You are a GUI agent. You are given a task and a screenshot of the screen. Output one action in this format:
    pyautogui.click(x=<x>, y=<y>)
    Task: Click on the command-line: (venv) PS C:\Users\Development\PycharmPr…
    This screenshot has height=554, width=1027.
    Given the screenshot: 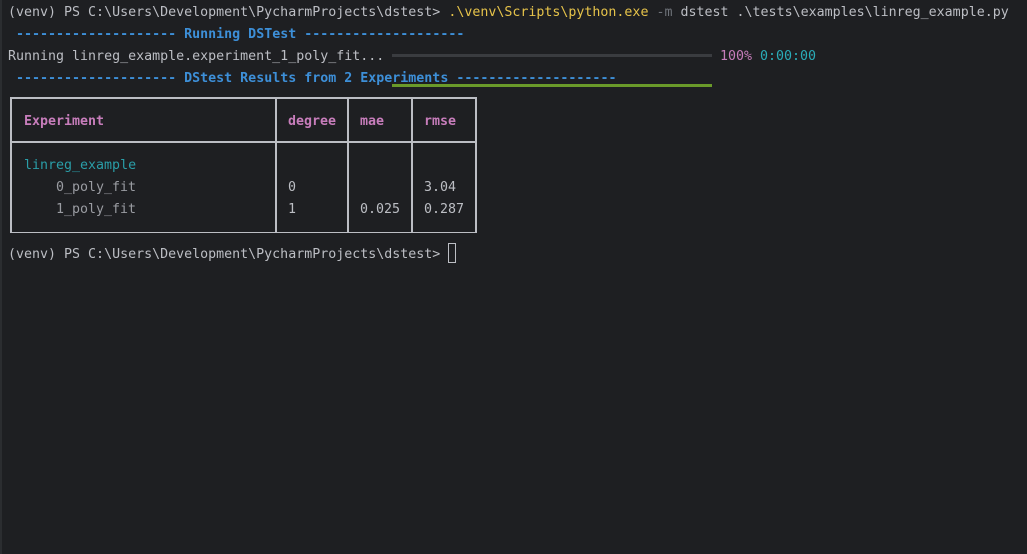 What is the action you would take?
    pyautogui.click(x=508, y=13)
    